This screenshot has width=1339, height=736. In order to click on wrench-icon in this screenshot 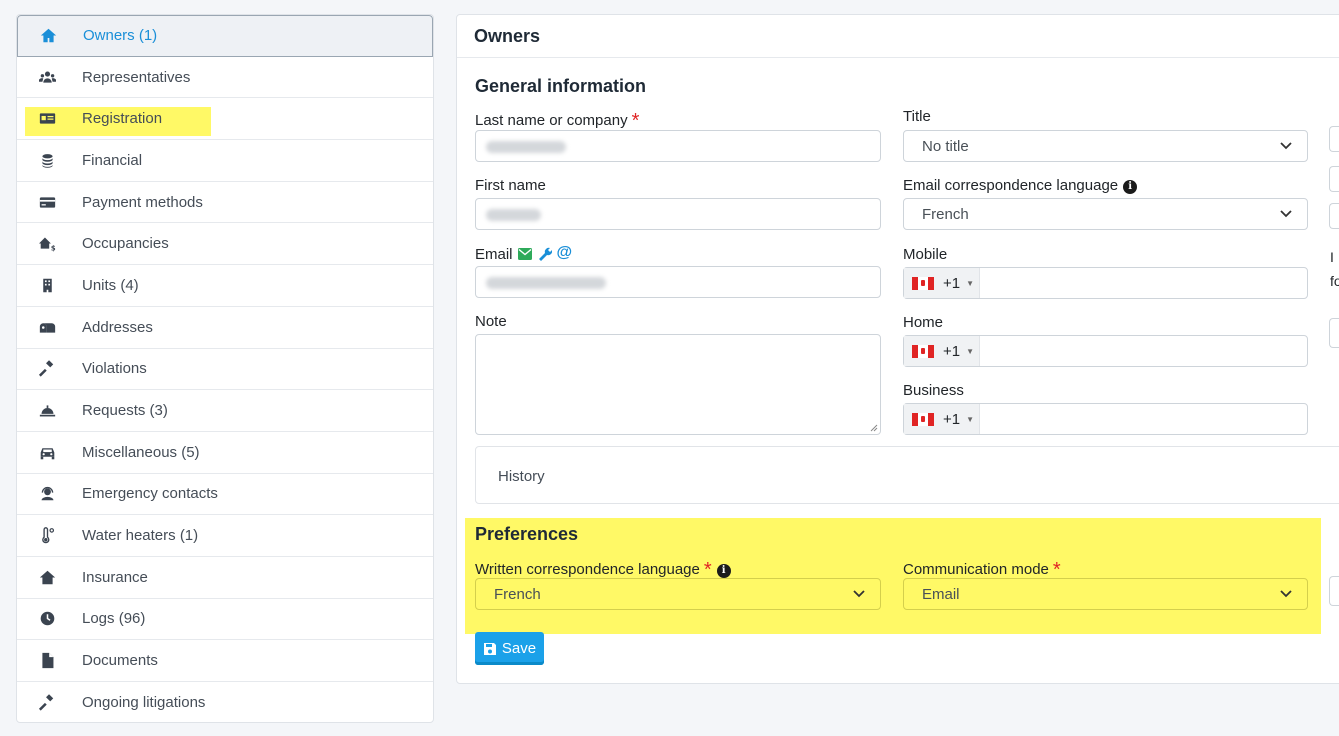, I will do `click(545, 254)`.